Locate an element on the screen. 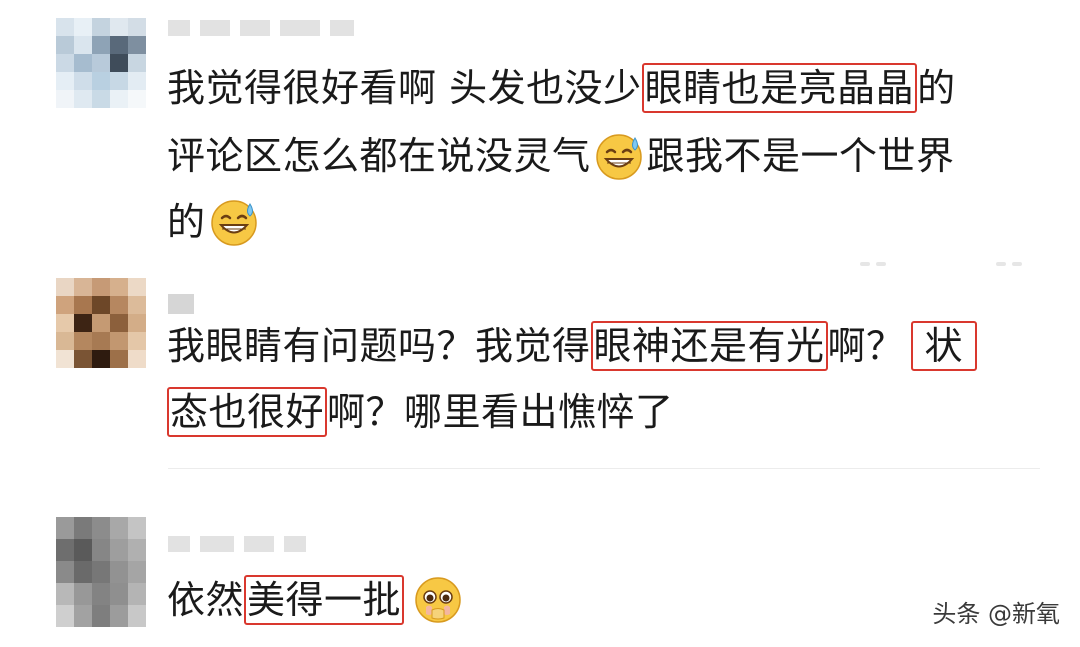 The image size is (1080, 647). comment-line: 我觉得很好看啊 头发也没少 眼睛也是亮晶晶 的 is located at coordinates (561, 88).